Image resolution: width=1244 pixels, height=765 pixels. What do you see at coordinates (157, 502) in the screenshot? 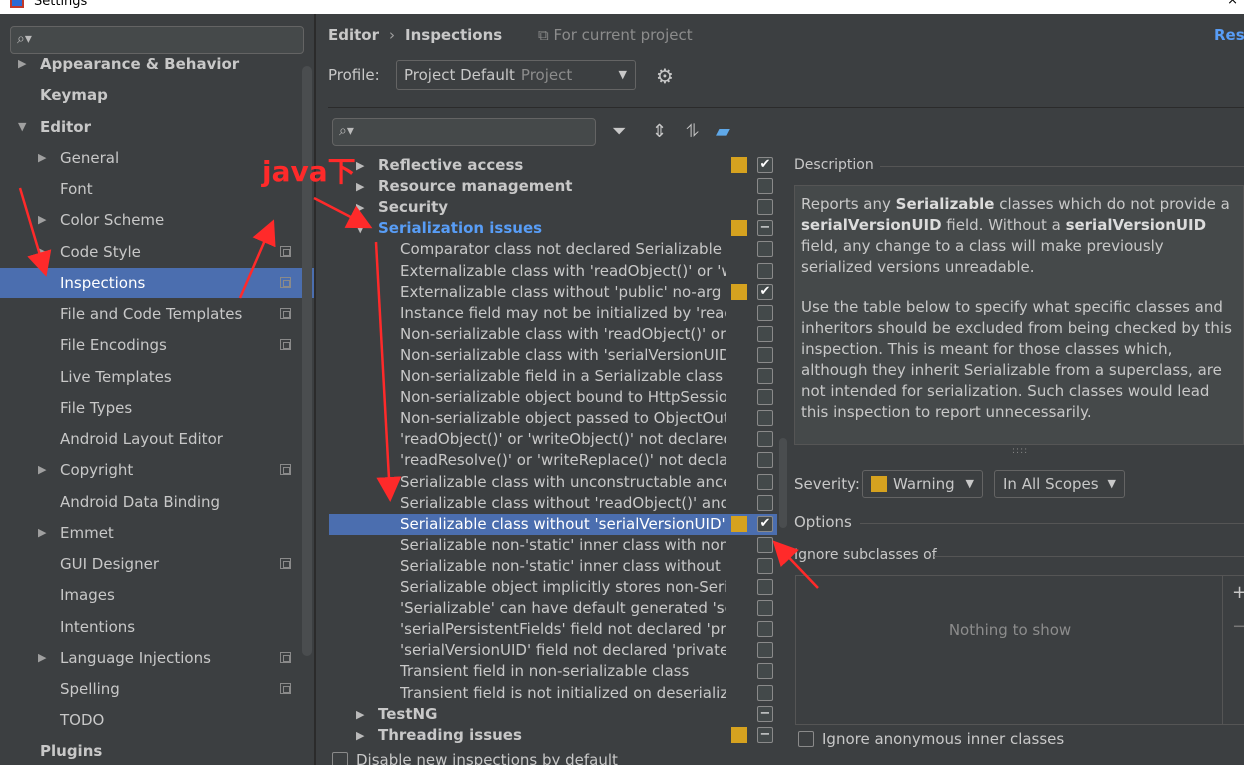
I see `sidebar-item-android-data-binding: Android Data Binding` at bounding box center [157, 502].